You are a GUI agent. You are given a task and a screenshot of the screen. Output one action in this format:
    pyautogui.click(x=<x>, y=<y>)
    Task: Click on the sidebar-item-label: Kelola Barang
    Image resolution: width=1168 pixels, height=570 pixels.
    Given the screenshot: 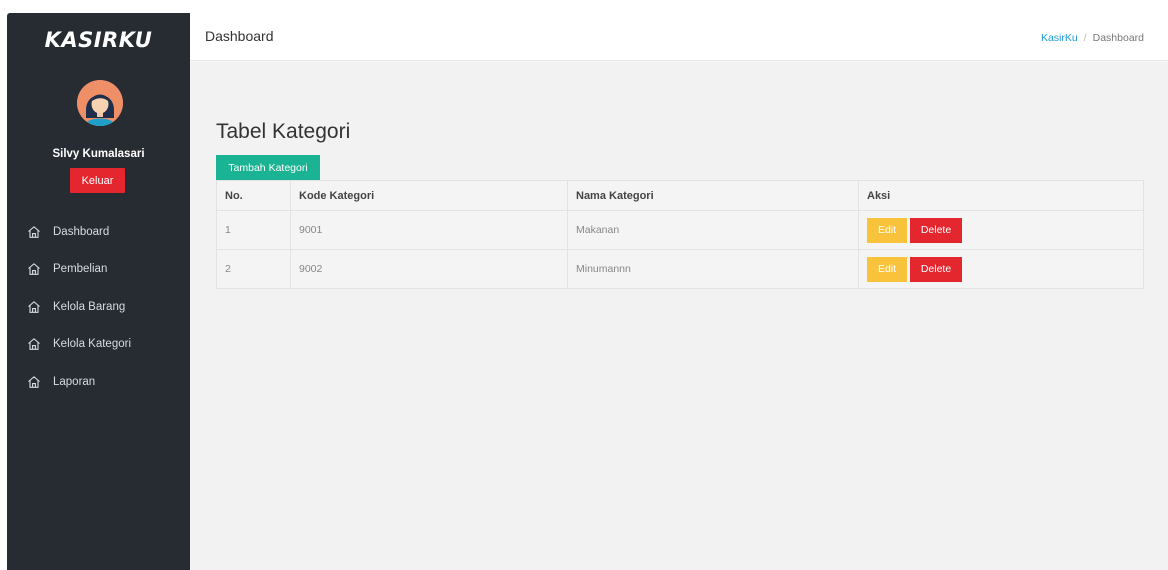 What is the action you would take?
    pyautogui.click(x=89, y=306)
    